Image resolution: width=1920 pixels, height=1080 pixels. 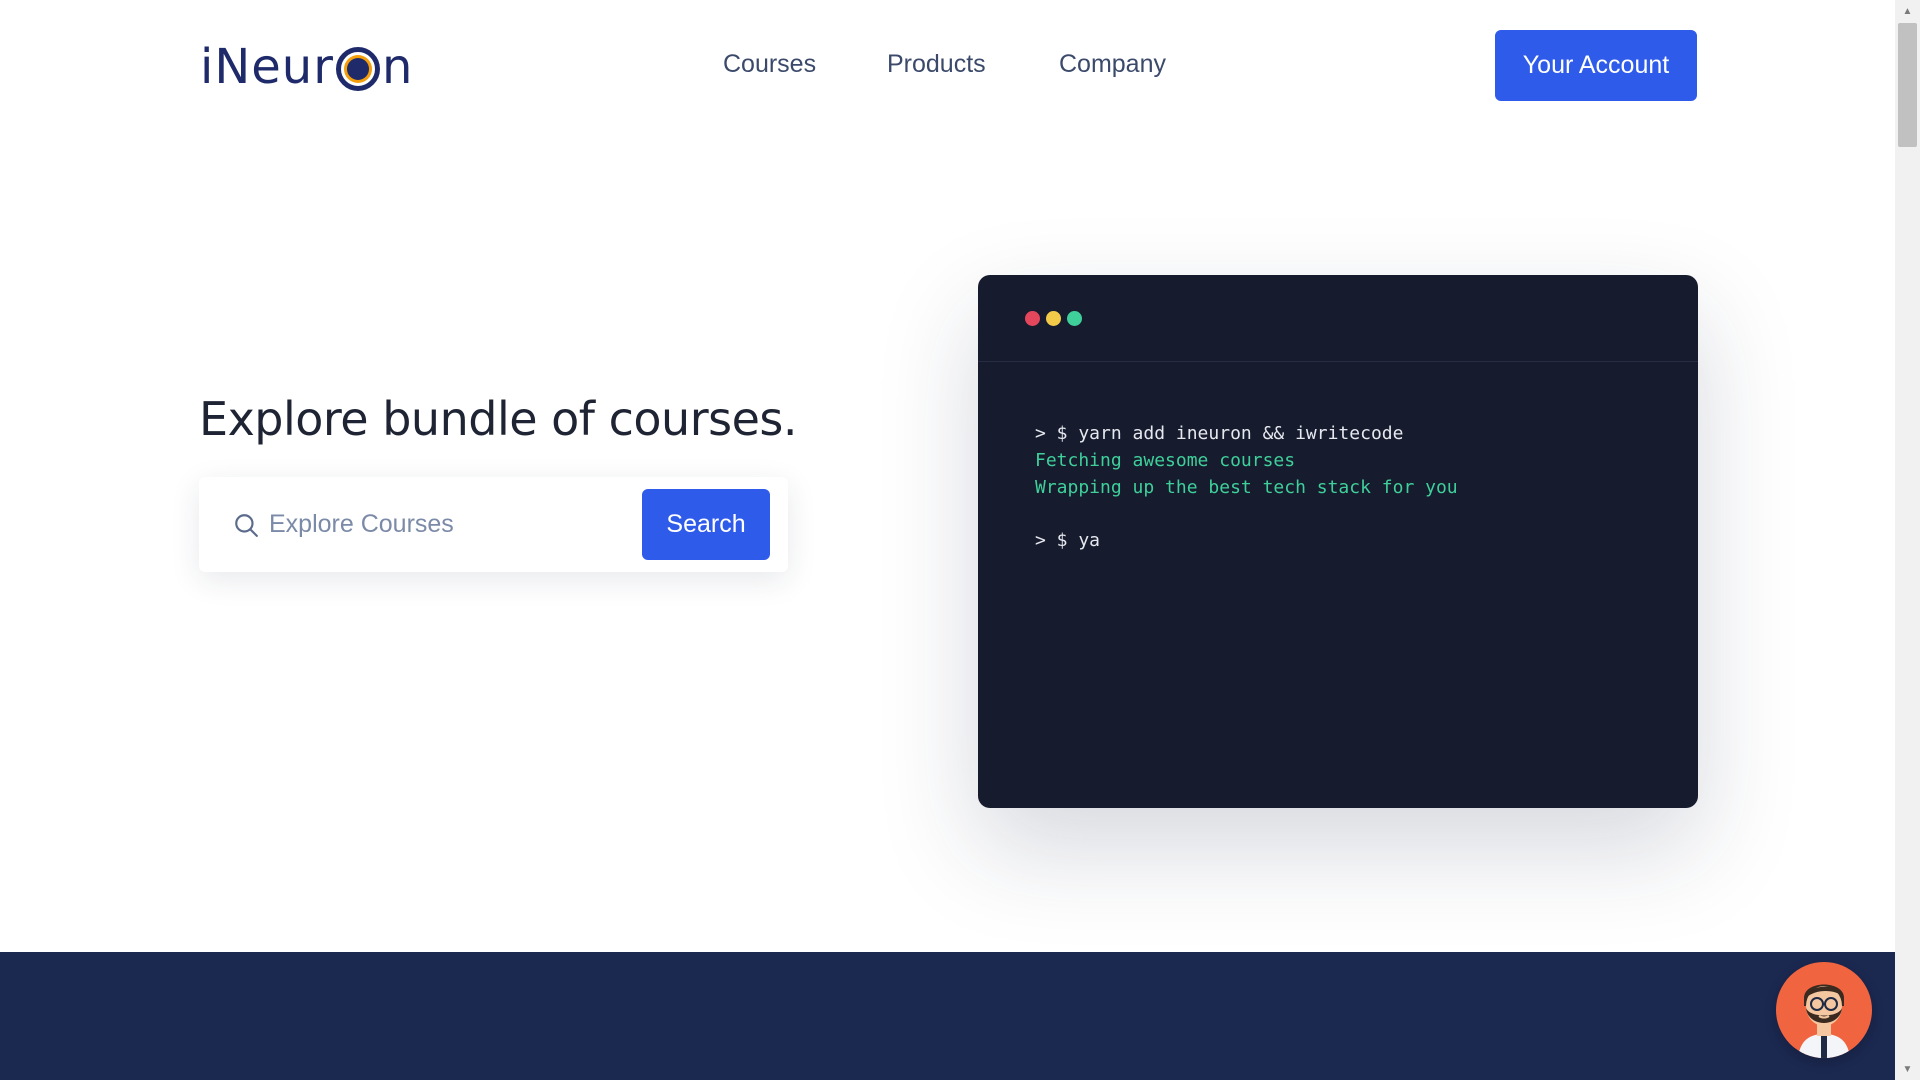 What do you see at coordinates (1246, 514) in the screenshot?
I see `terminal-line-gap` at bounding box center [1246, 514].